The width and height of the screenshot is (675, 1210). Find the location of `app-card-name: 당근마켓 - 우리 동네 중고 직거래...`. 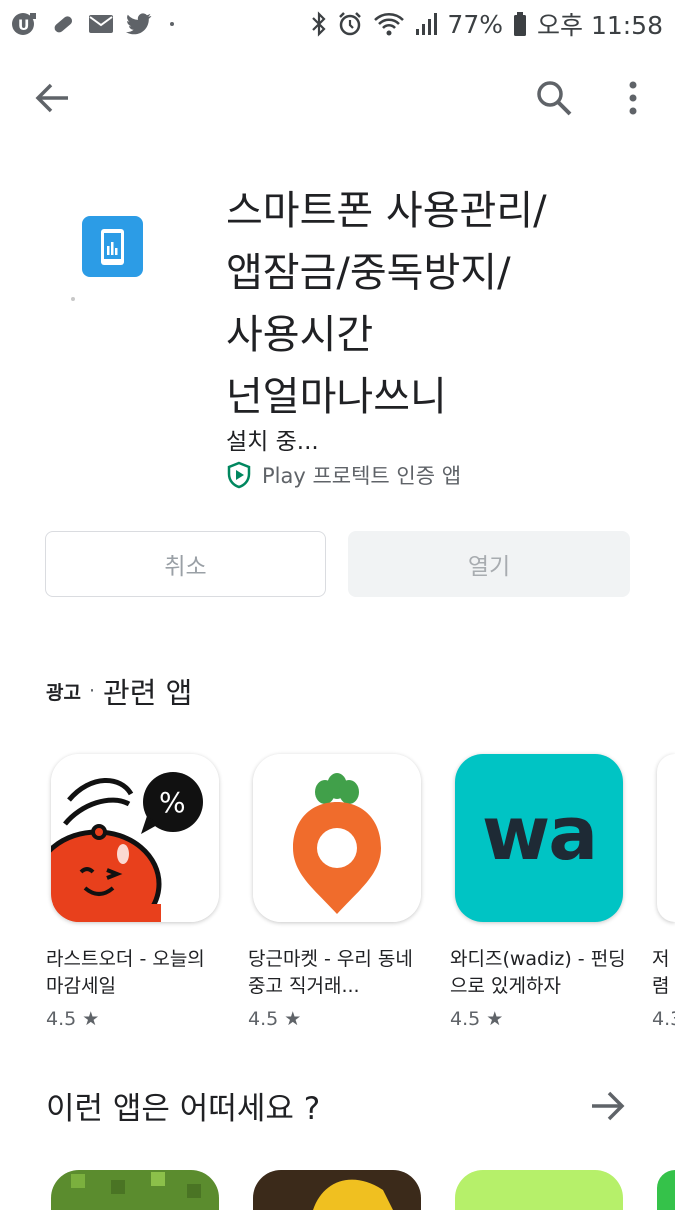

app-card-name: 당근마켓 - 우리 동네 중고 직거래... is located at coordinates (338, 973).